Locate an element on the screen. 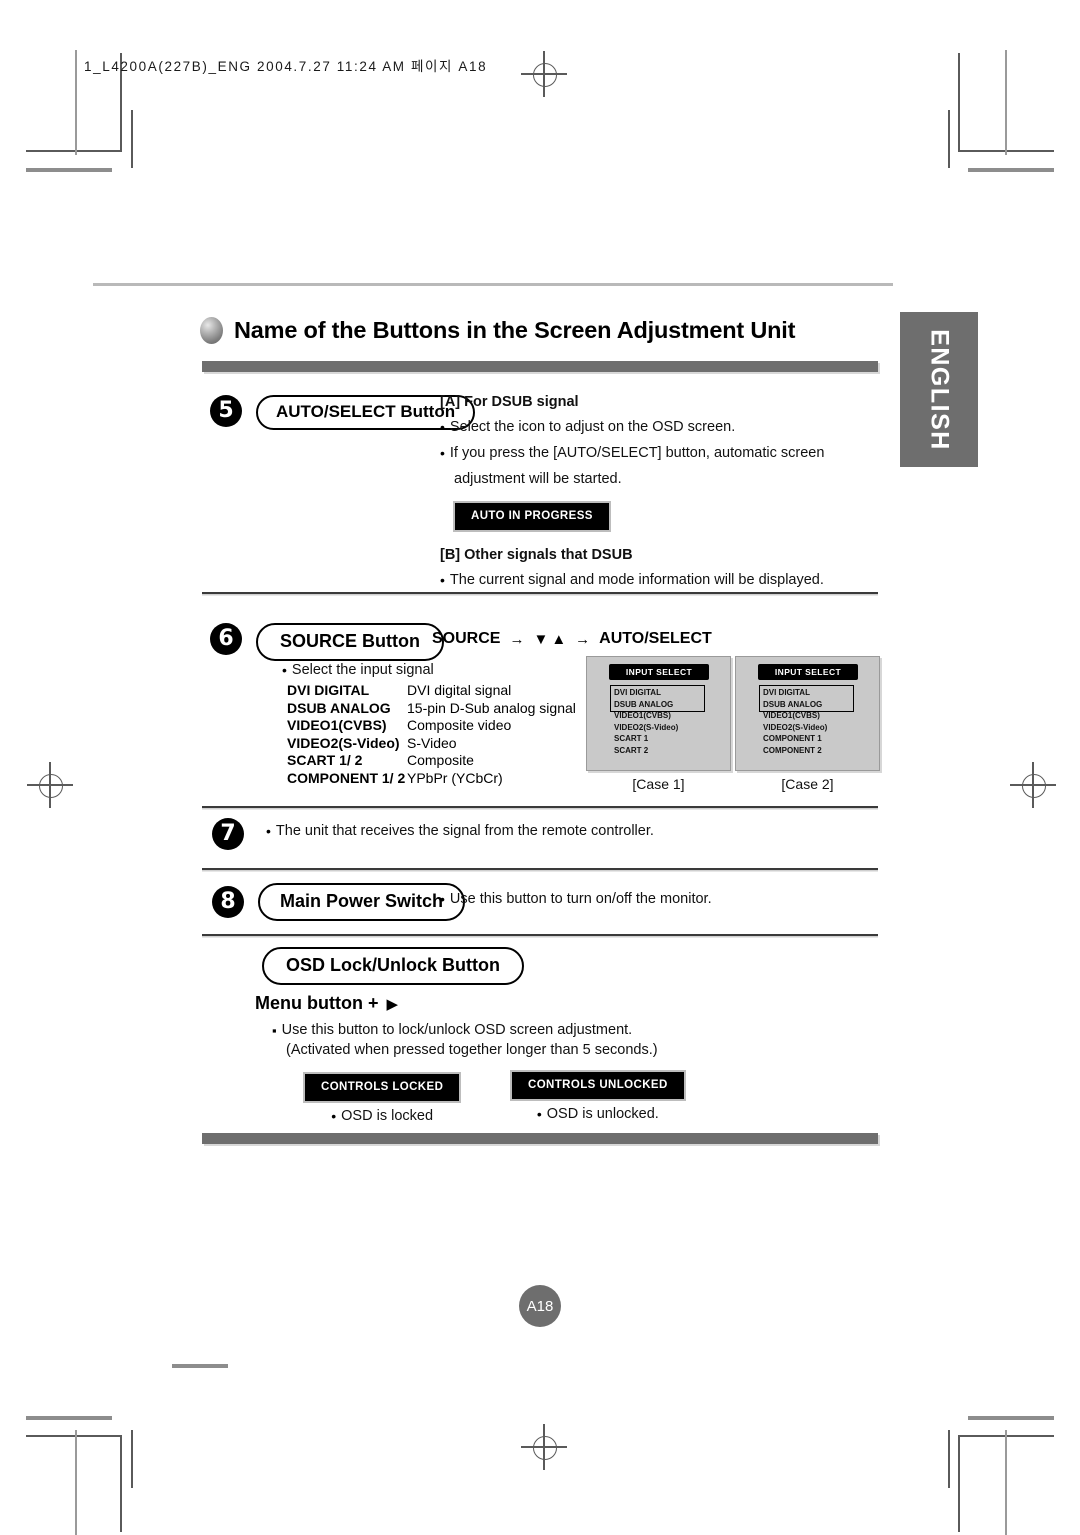  sphere-bullet-icon is located at coordinates (211, 330).